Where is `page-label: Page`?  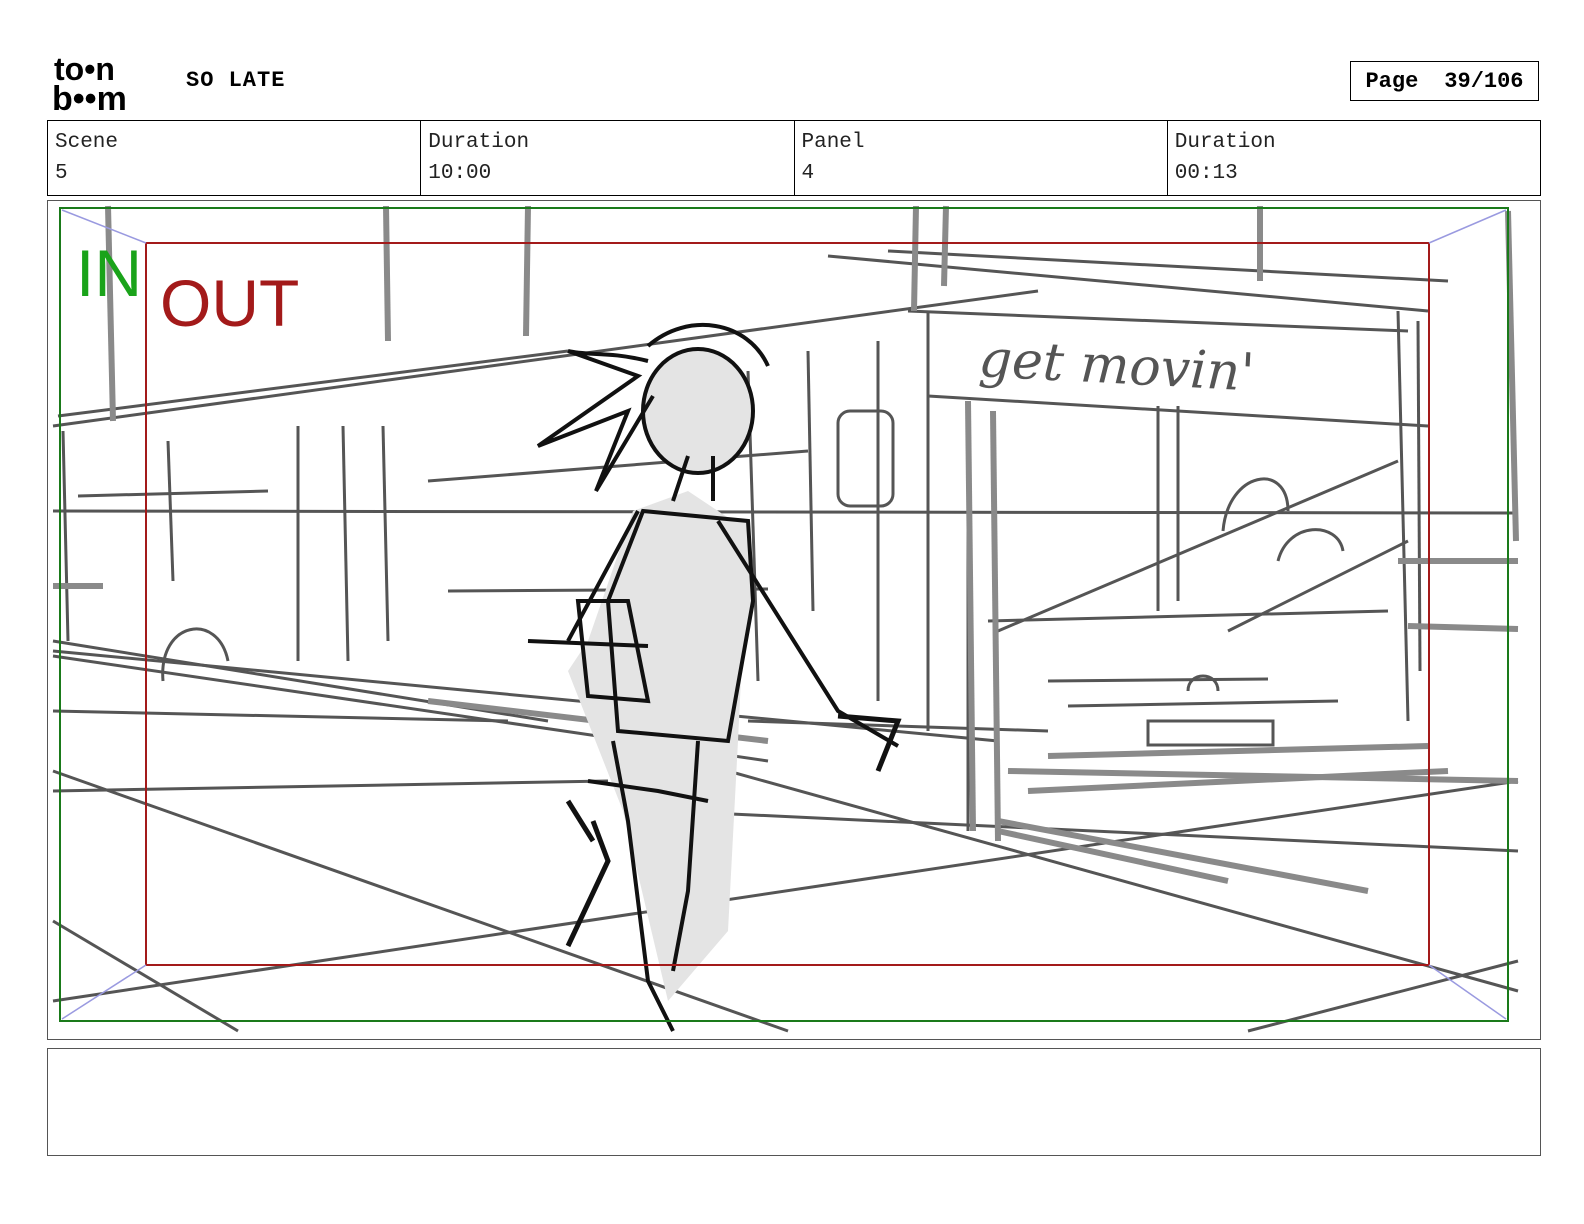 page-label: Page is located at coordinates (1392, 81).